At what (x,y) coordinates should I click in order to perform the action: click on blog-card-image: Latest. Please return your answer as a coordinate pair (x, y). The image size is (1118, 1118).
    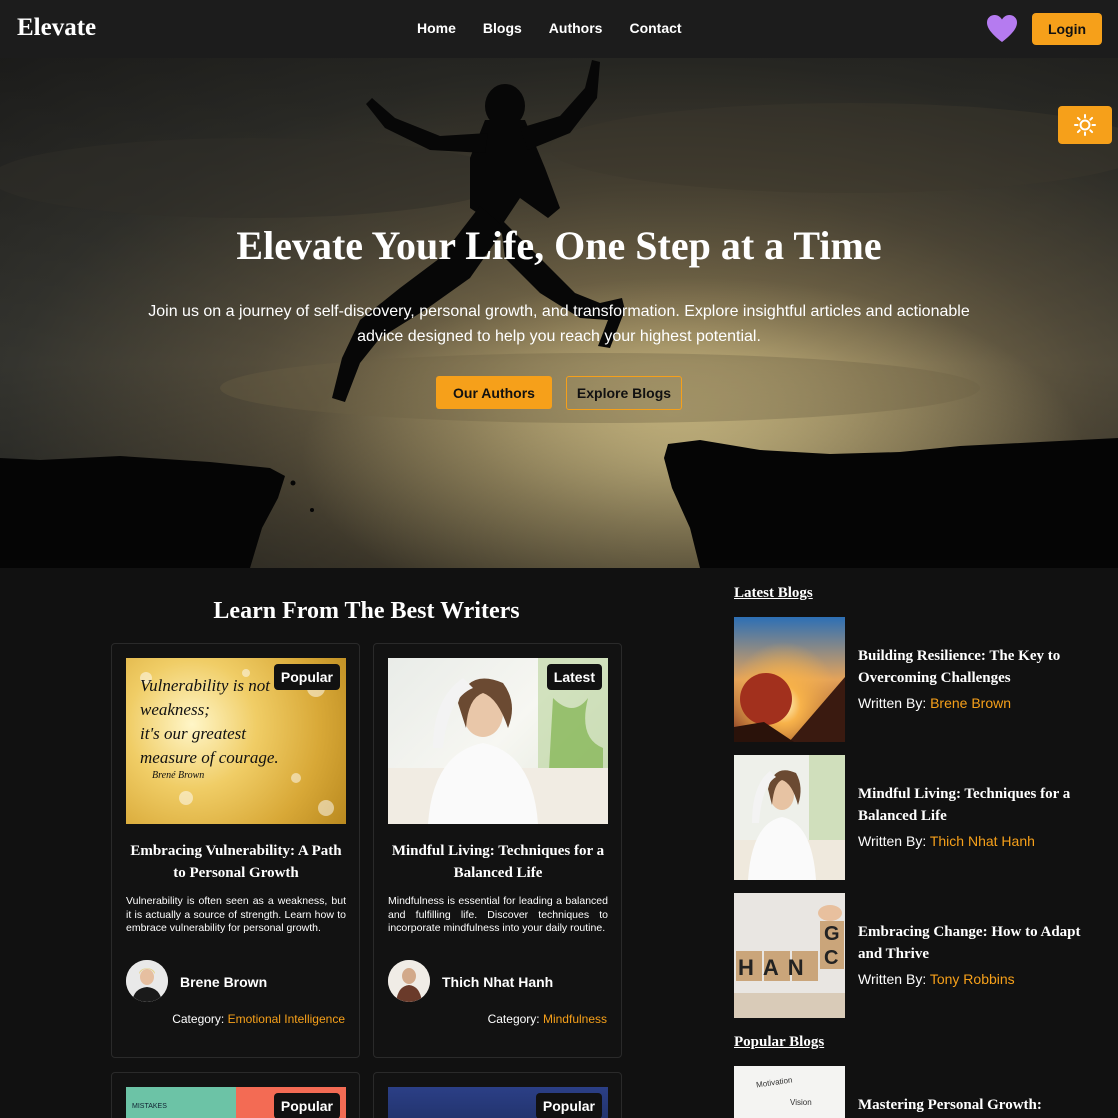
    Looking at the image, I should click on (498, 741).